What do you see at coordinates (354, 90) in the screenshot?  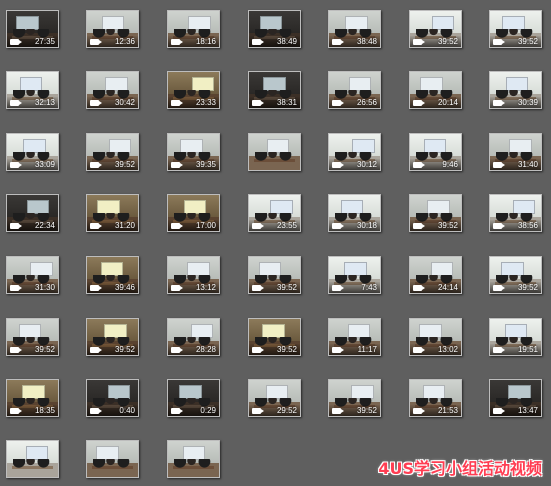 I see `video-thumbnail: 26:56` at bounding box center [354, 90].